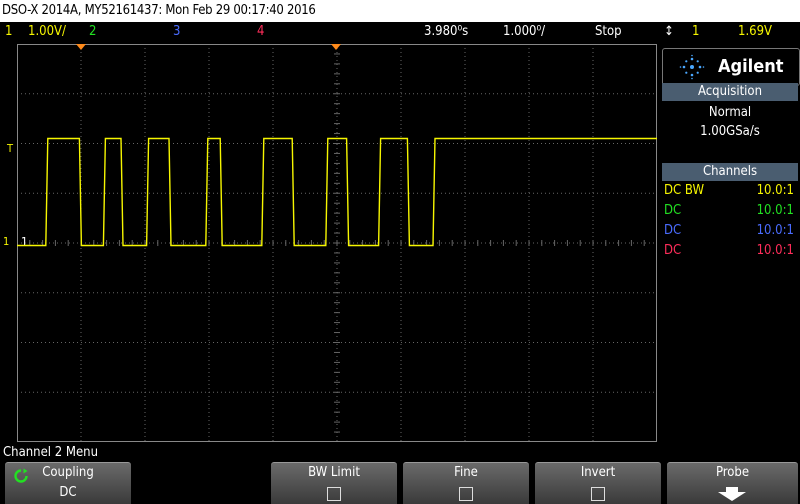 The image size is (800, 504). What do you see at coordinates (524, 31) in the screenshot?
I see `timebase: 1.000⁰/` at bounding box center [524, 31].